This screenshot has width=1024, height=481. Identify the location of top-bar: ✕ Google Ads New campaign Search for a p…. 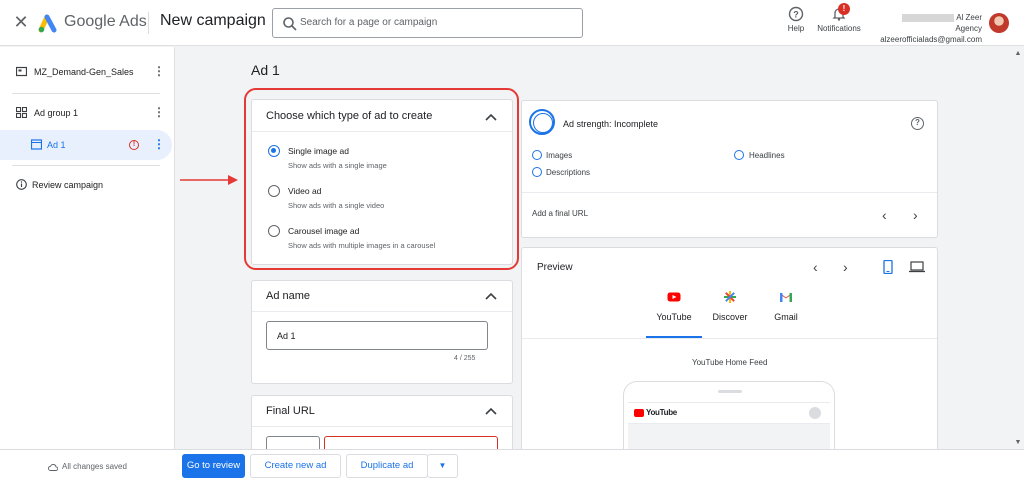
(512, 23).